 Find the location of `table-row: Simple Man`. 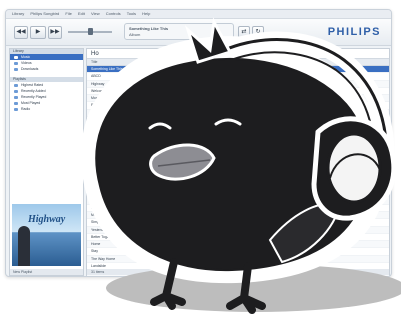

table-row: Simple Man is located at coordinates (238, 223).